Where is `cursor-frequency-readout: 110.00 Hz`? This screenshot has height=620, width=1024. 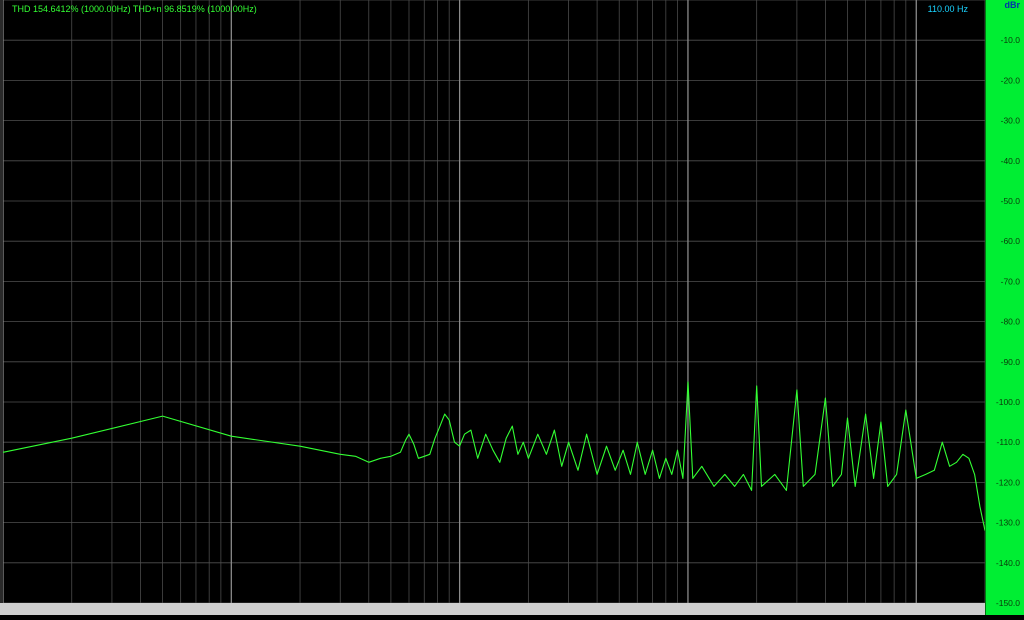 cursor-frequency-readout: 110.00 Hz is located at coordinates (947, 9).